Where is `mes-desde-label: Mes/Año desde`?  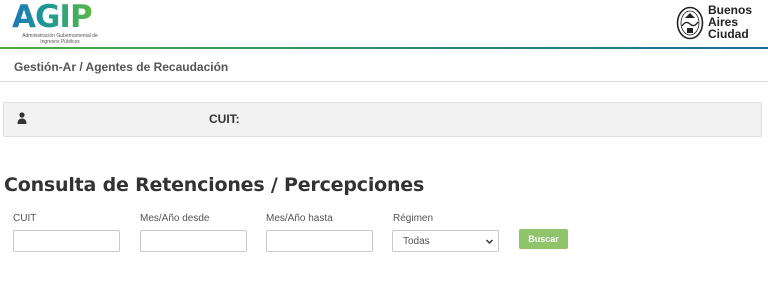 mes-desde-label: Mes/Año desde is located at coordinates (175, 218).